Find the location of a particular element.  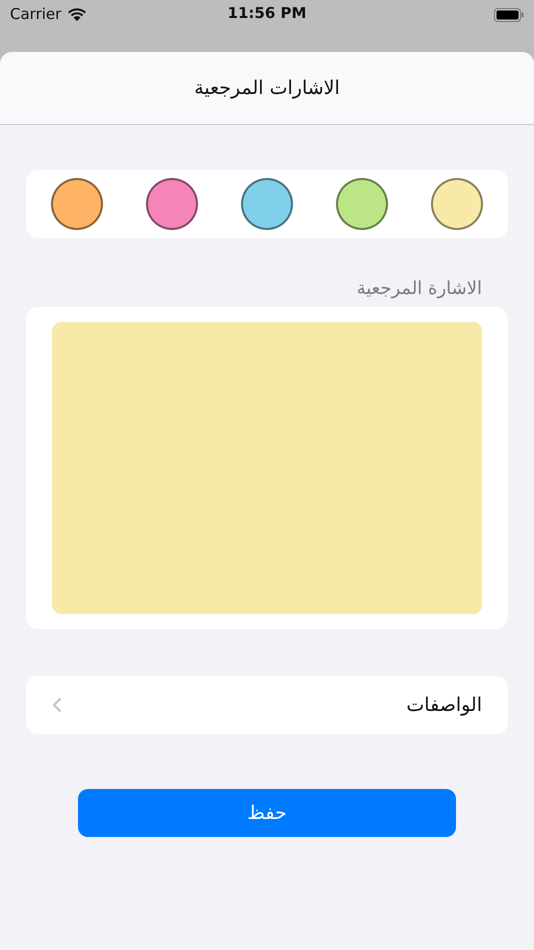

chevron-icon is located at coordinates (57, 705).